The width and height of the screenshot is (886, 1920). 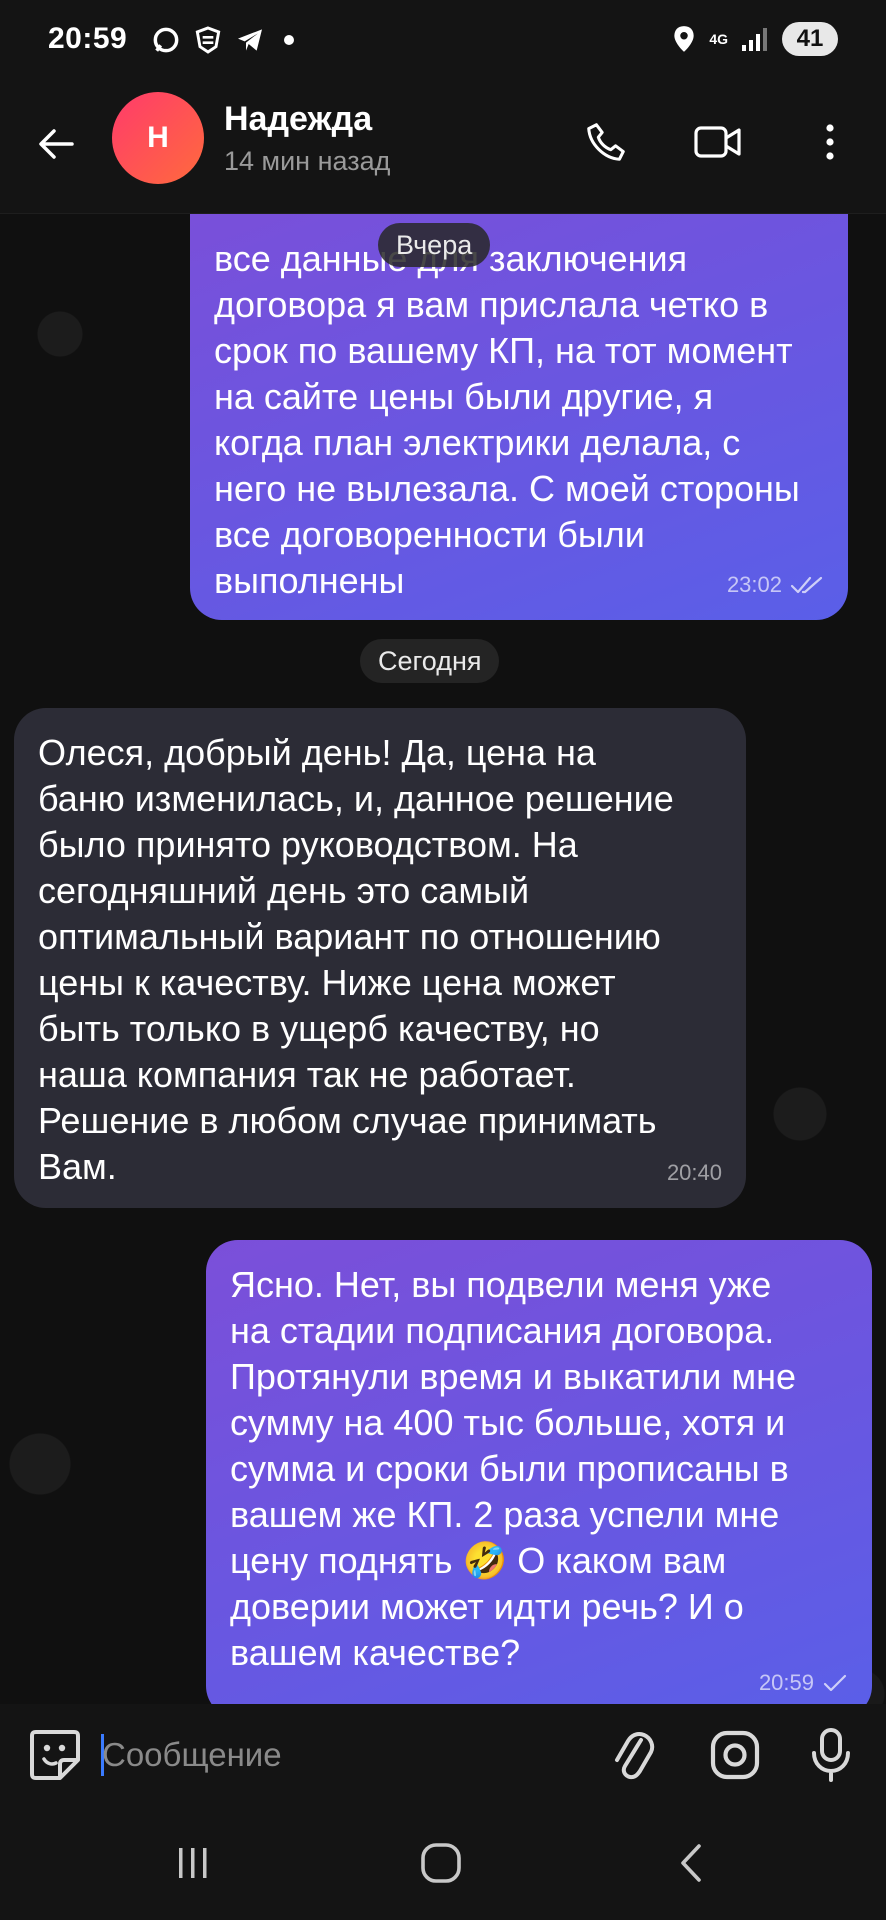 I want to click on recents-icon, so click(x=193, y=1863).